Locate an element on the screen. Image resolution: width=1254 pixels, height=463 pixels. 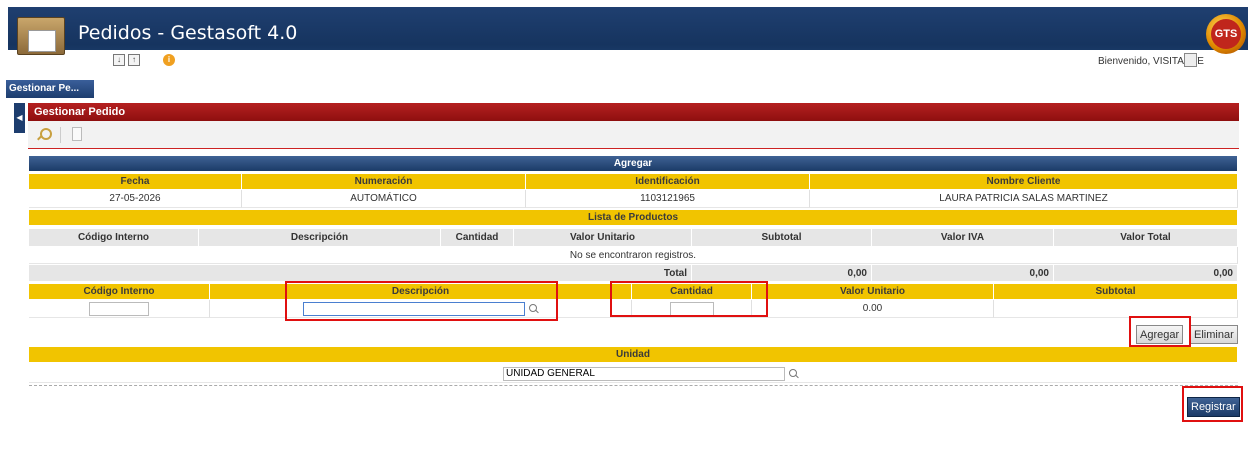
codigo-cell is located at coordinates (119, 309).